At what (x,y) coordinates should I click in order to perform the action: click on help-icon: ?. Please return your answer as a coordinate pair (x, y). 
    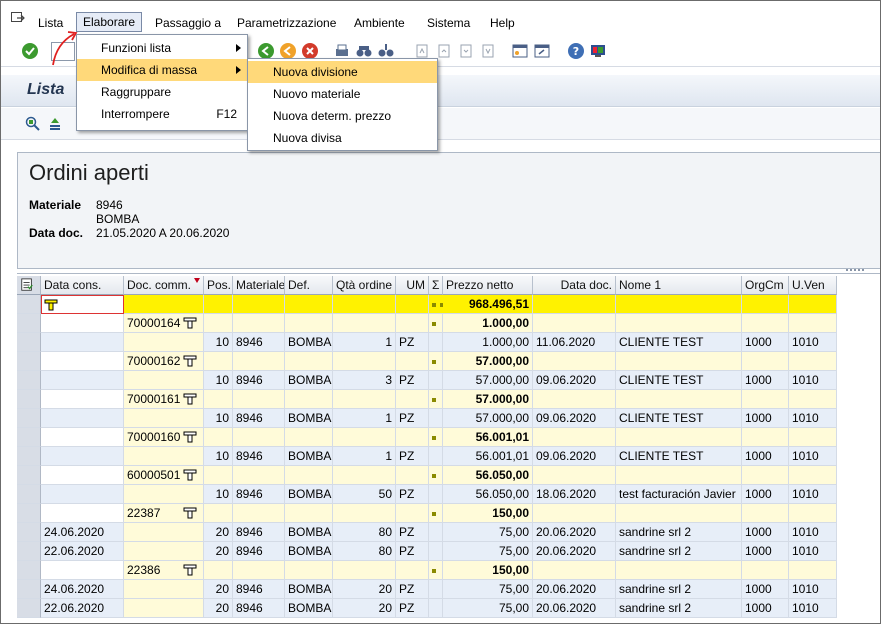
    Looking at the image, I should click on (576, 51).